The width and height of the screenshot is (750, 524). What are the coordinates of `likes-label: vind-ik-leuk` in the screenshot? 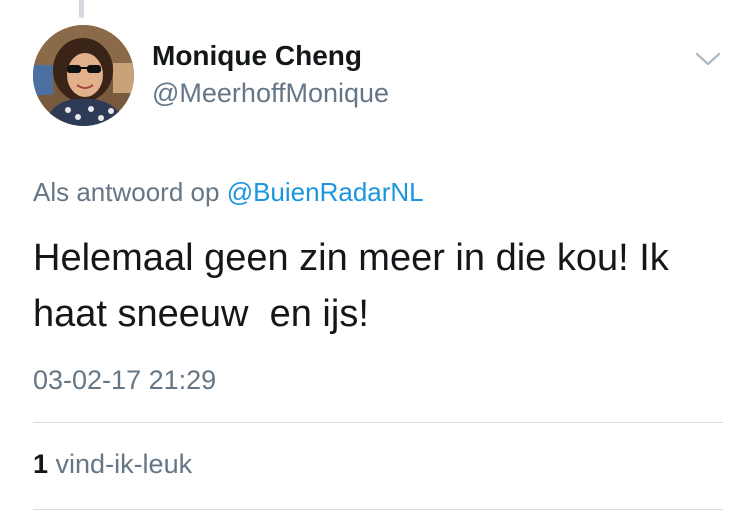 It's located at (124, 464).